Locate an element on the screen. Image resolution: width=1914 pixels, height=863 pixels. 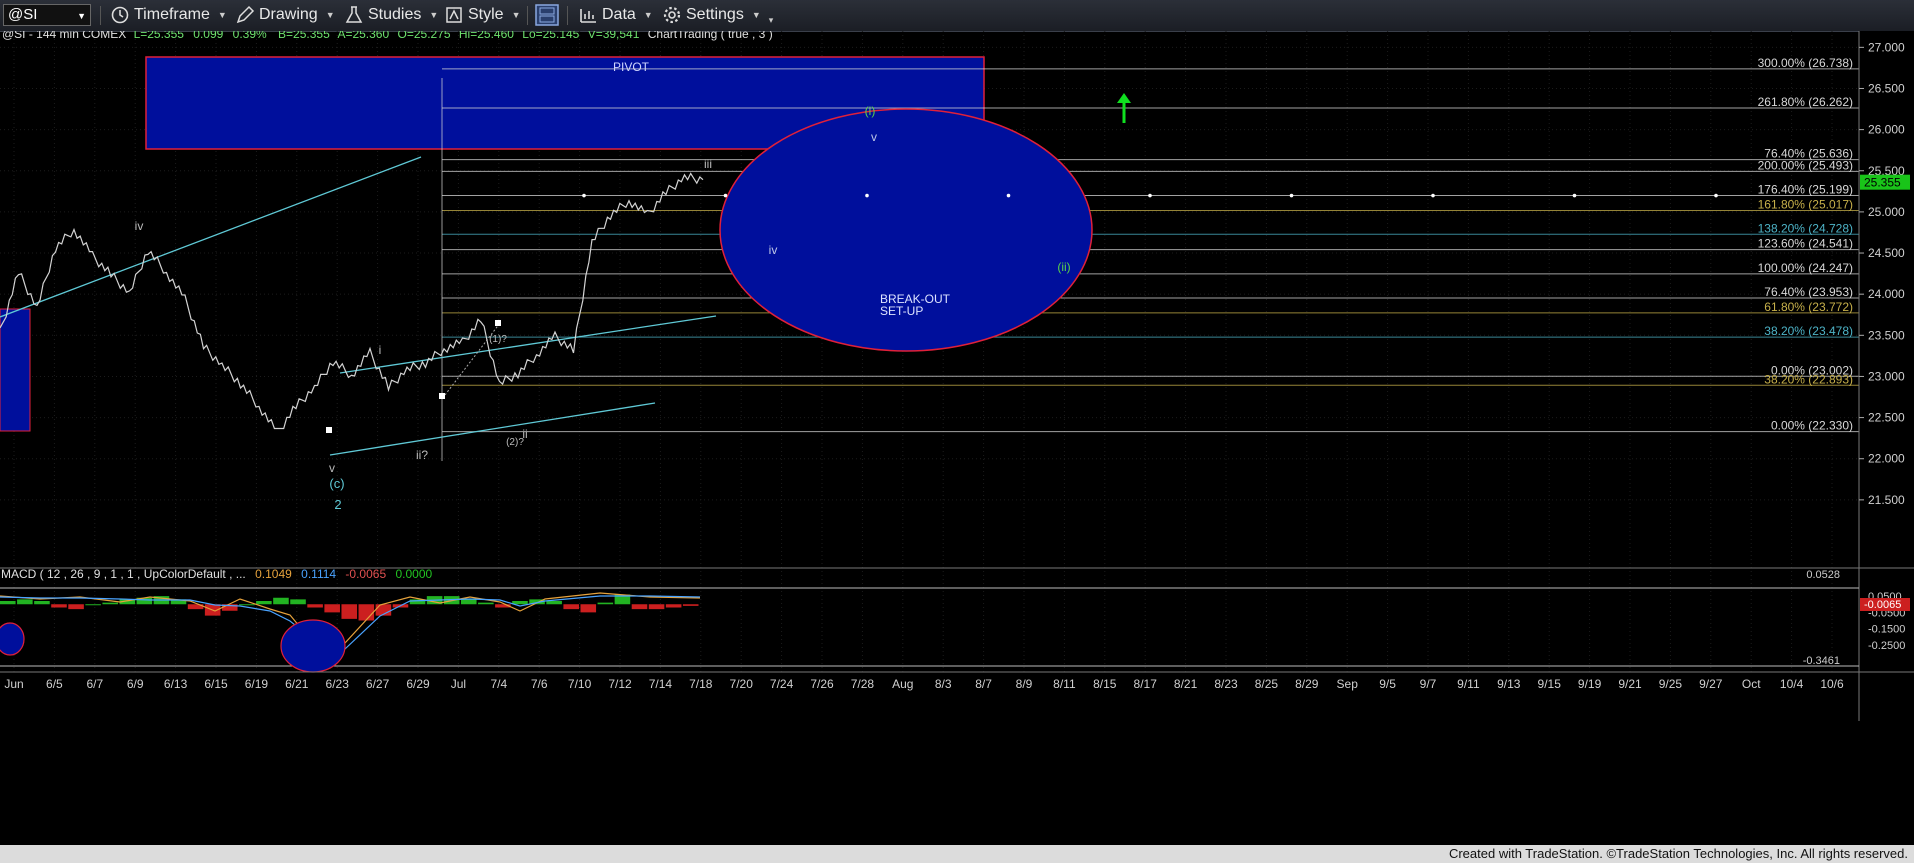
data-button: Data ▼ is located at coordinates (615, 15).